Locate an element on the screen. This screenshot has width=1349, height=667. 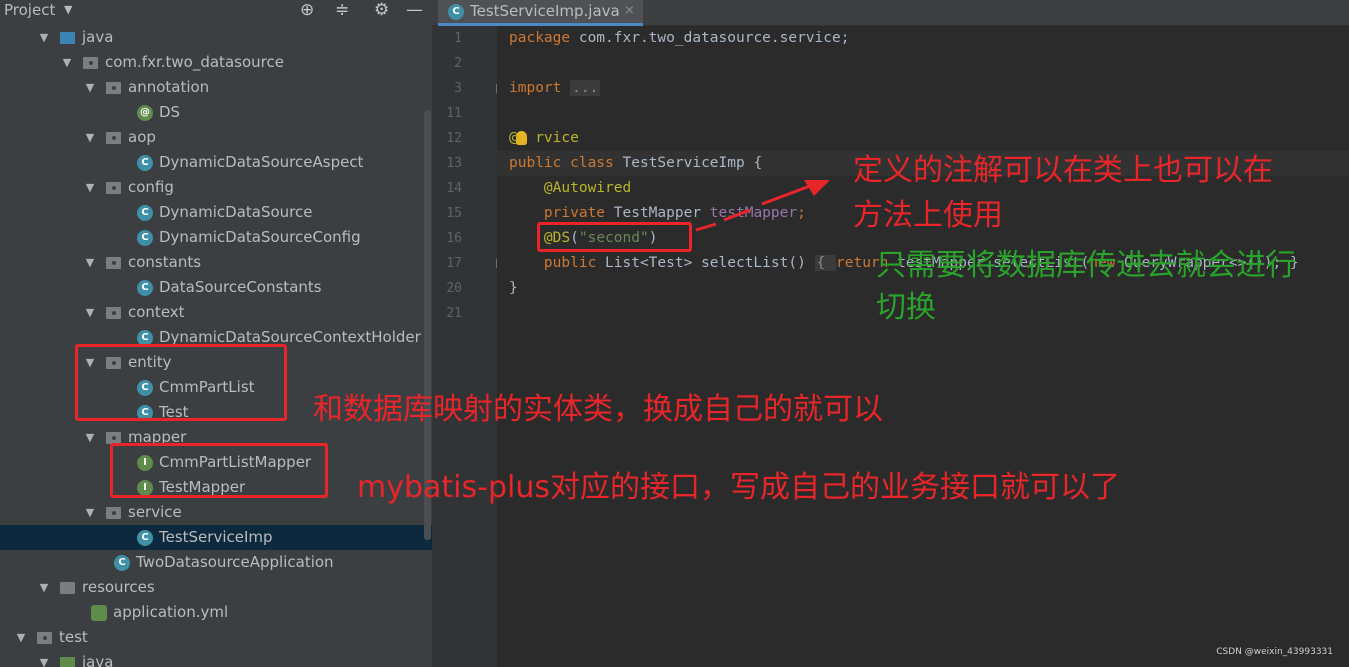
code-token: List<Test> selectList() is located at coordinates (710, 263).